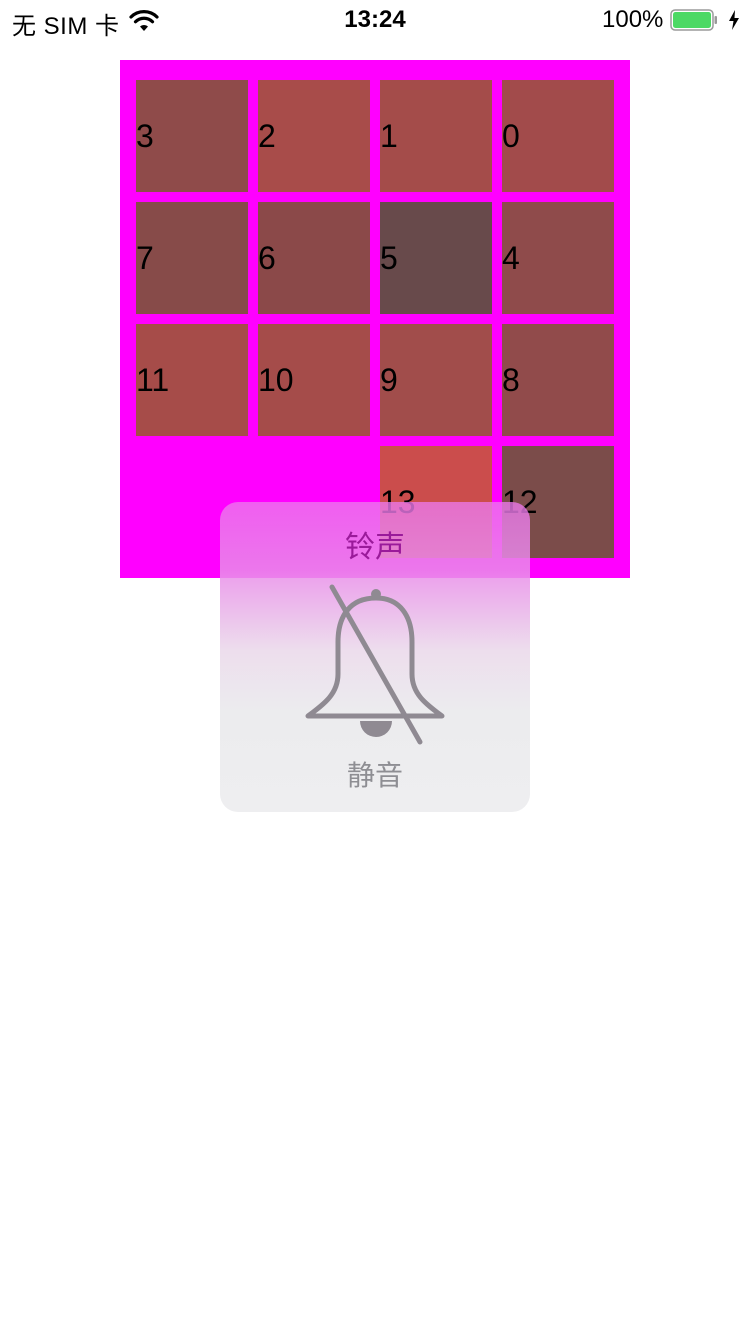 This screenshot has width=750, height=1334. I want to click on tile-2: 2, so click(314, 136).